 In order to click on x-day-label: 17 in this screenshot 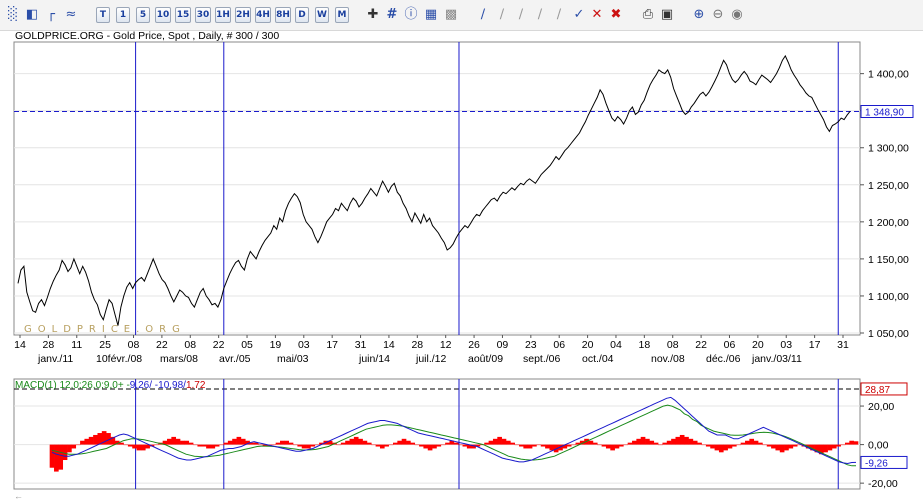, I will do `click(332, 345)`.